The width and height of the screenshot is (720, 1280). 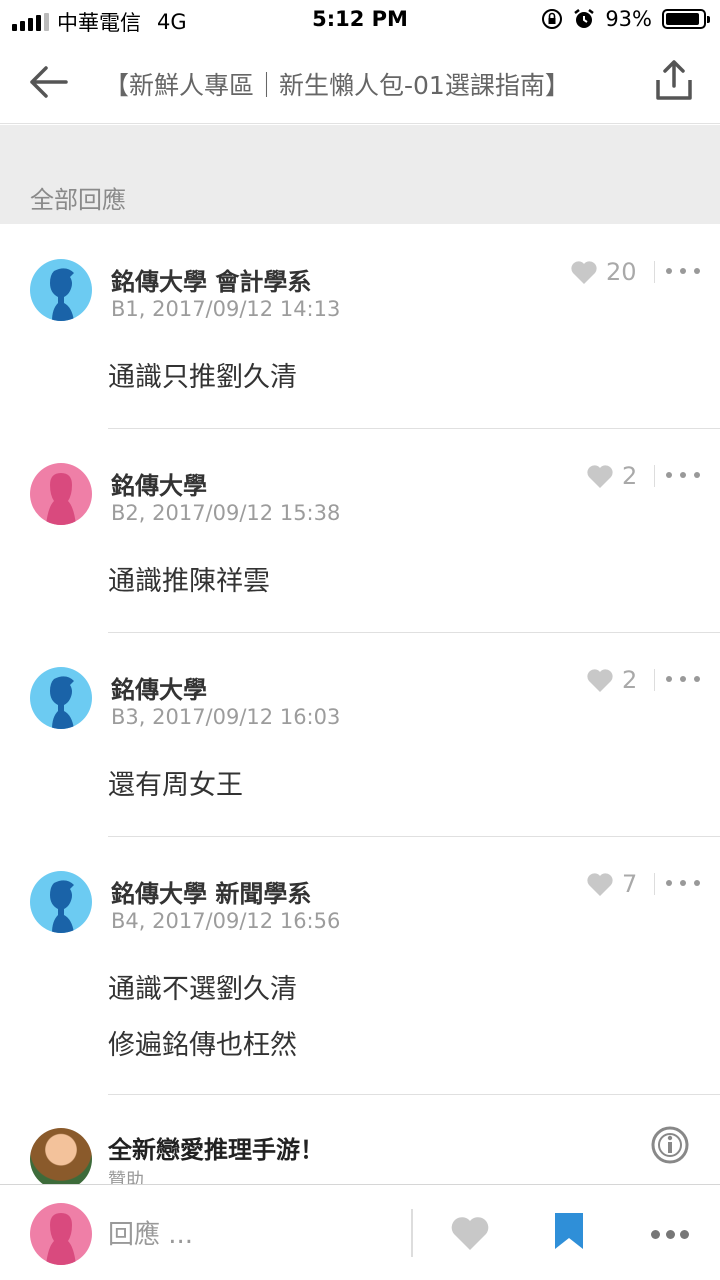 What do you see at coordinates (248, 1235) in the screenshot?
I see `reply-input` at bounding box center [248, 1235].